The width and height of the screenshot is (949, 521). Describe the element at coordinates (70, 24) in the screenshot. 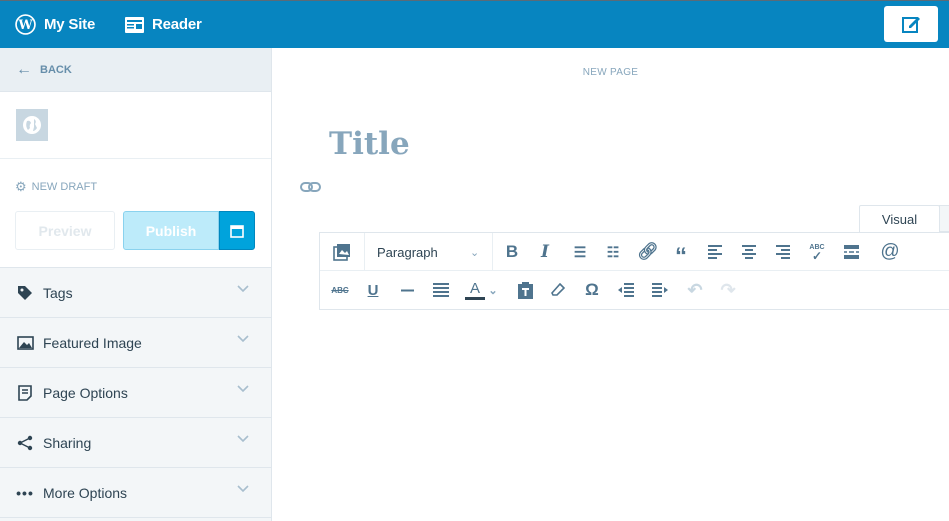

I see `my-site-label: My Site` at that location.